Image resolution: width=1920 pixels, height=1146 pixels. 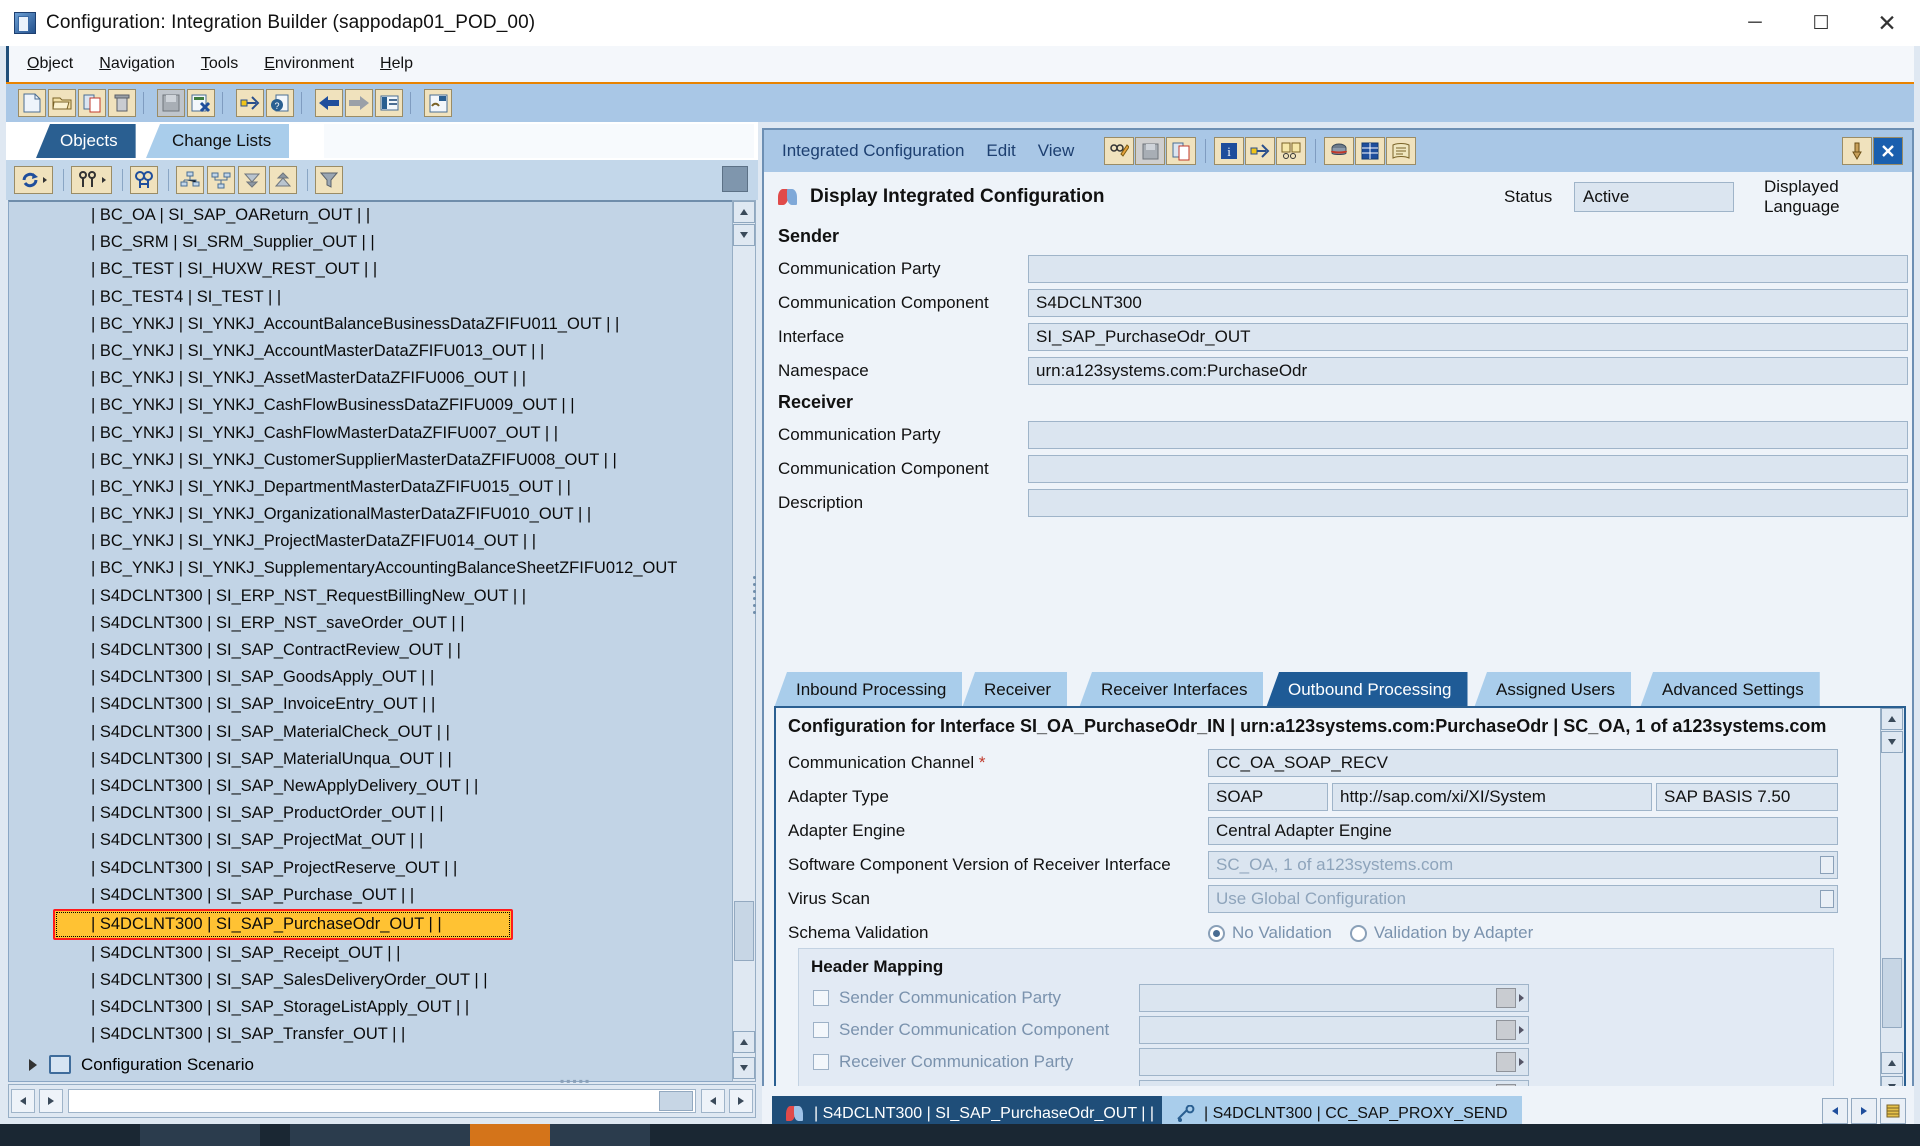 I want to click on tree-row: | BC_TEST | SI_HUXW_REST_OUT | |, so click(x=371, y=269).